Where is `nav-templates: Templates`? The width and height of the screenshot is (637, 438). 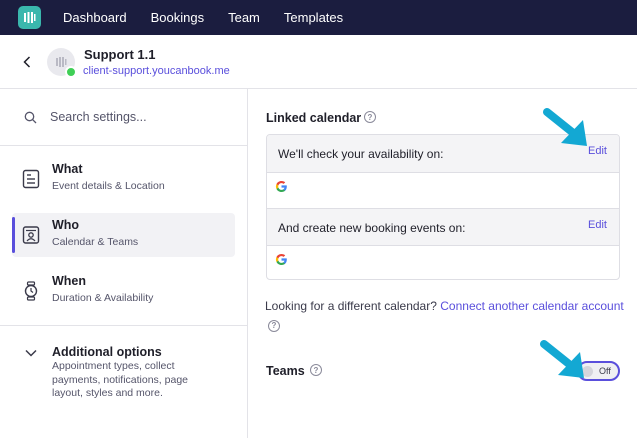
nav-templates: Templates is located at coordinates (313, 17).